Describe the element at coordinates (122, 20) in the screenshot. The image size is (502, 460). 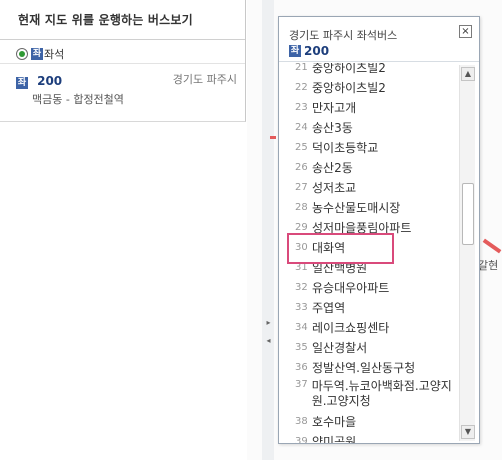
I see `panel-title: 현재 지도 위를 운행하는 버스보기` at that location.